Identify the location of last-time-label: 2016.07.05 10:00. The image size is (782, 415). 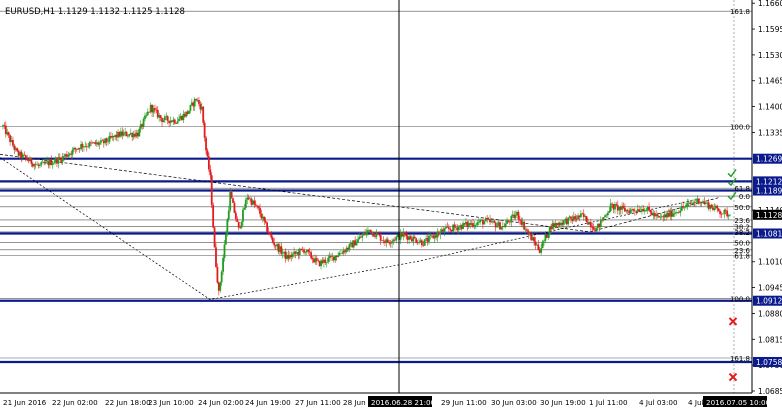
(738, 402).